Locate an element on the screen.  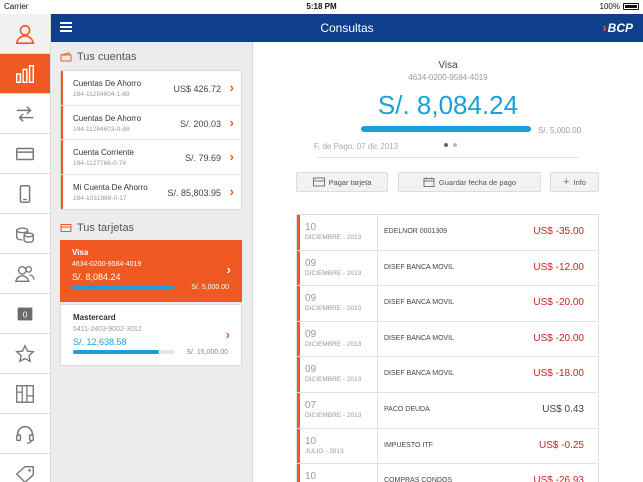
account-amount: S/. 79.69 is located at coordinates (202, 158).